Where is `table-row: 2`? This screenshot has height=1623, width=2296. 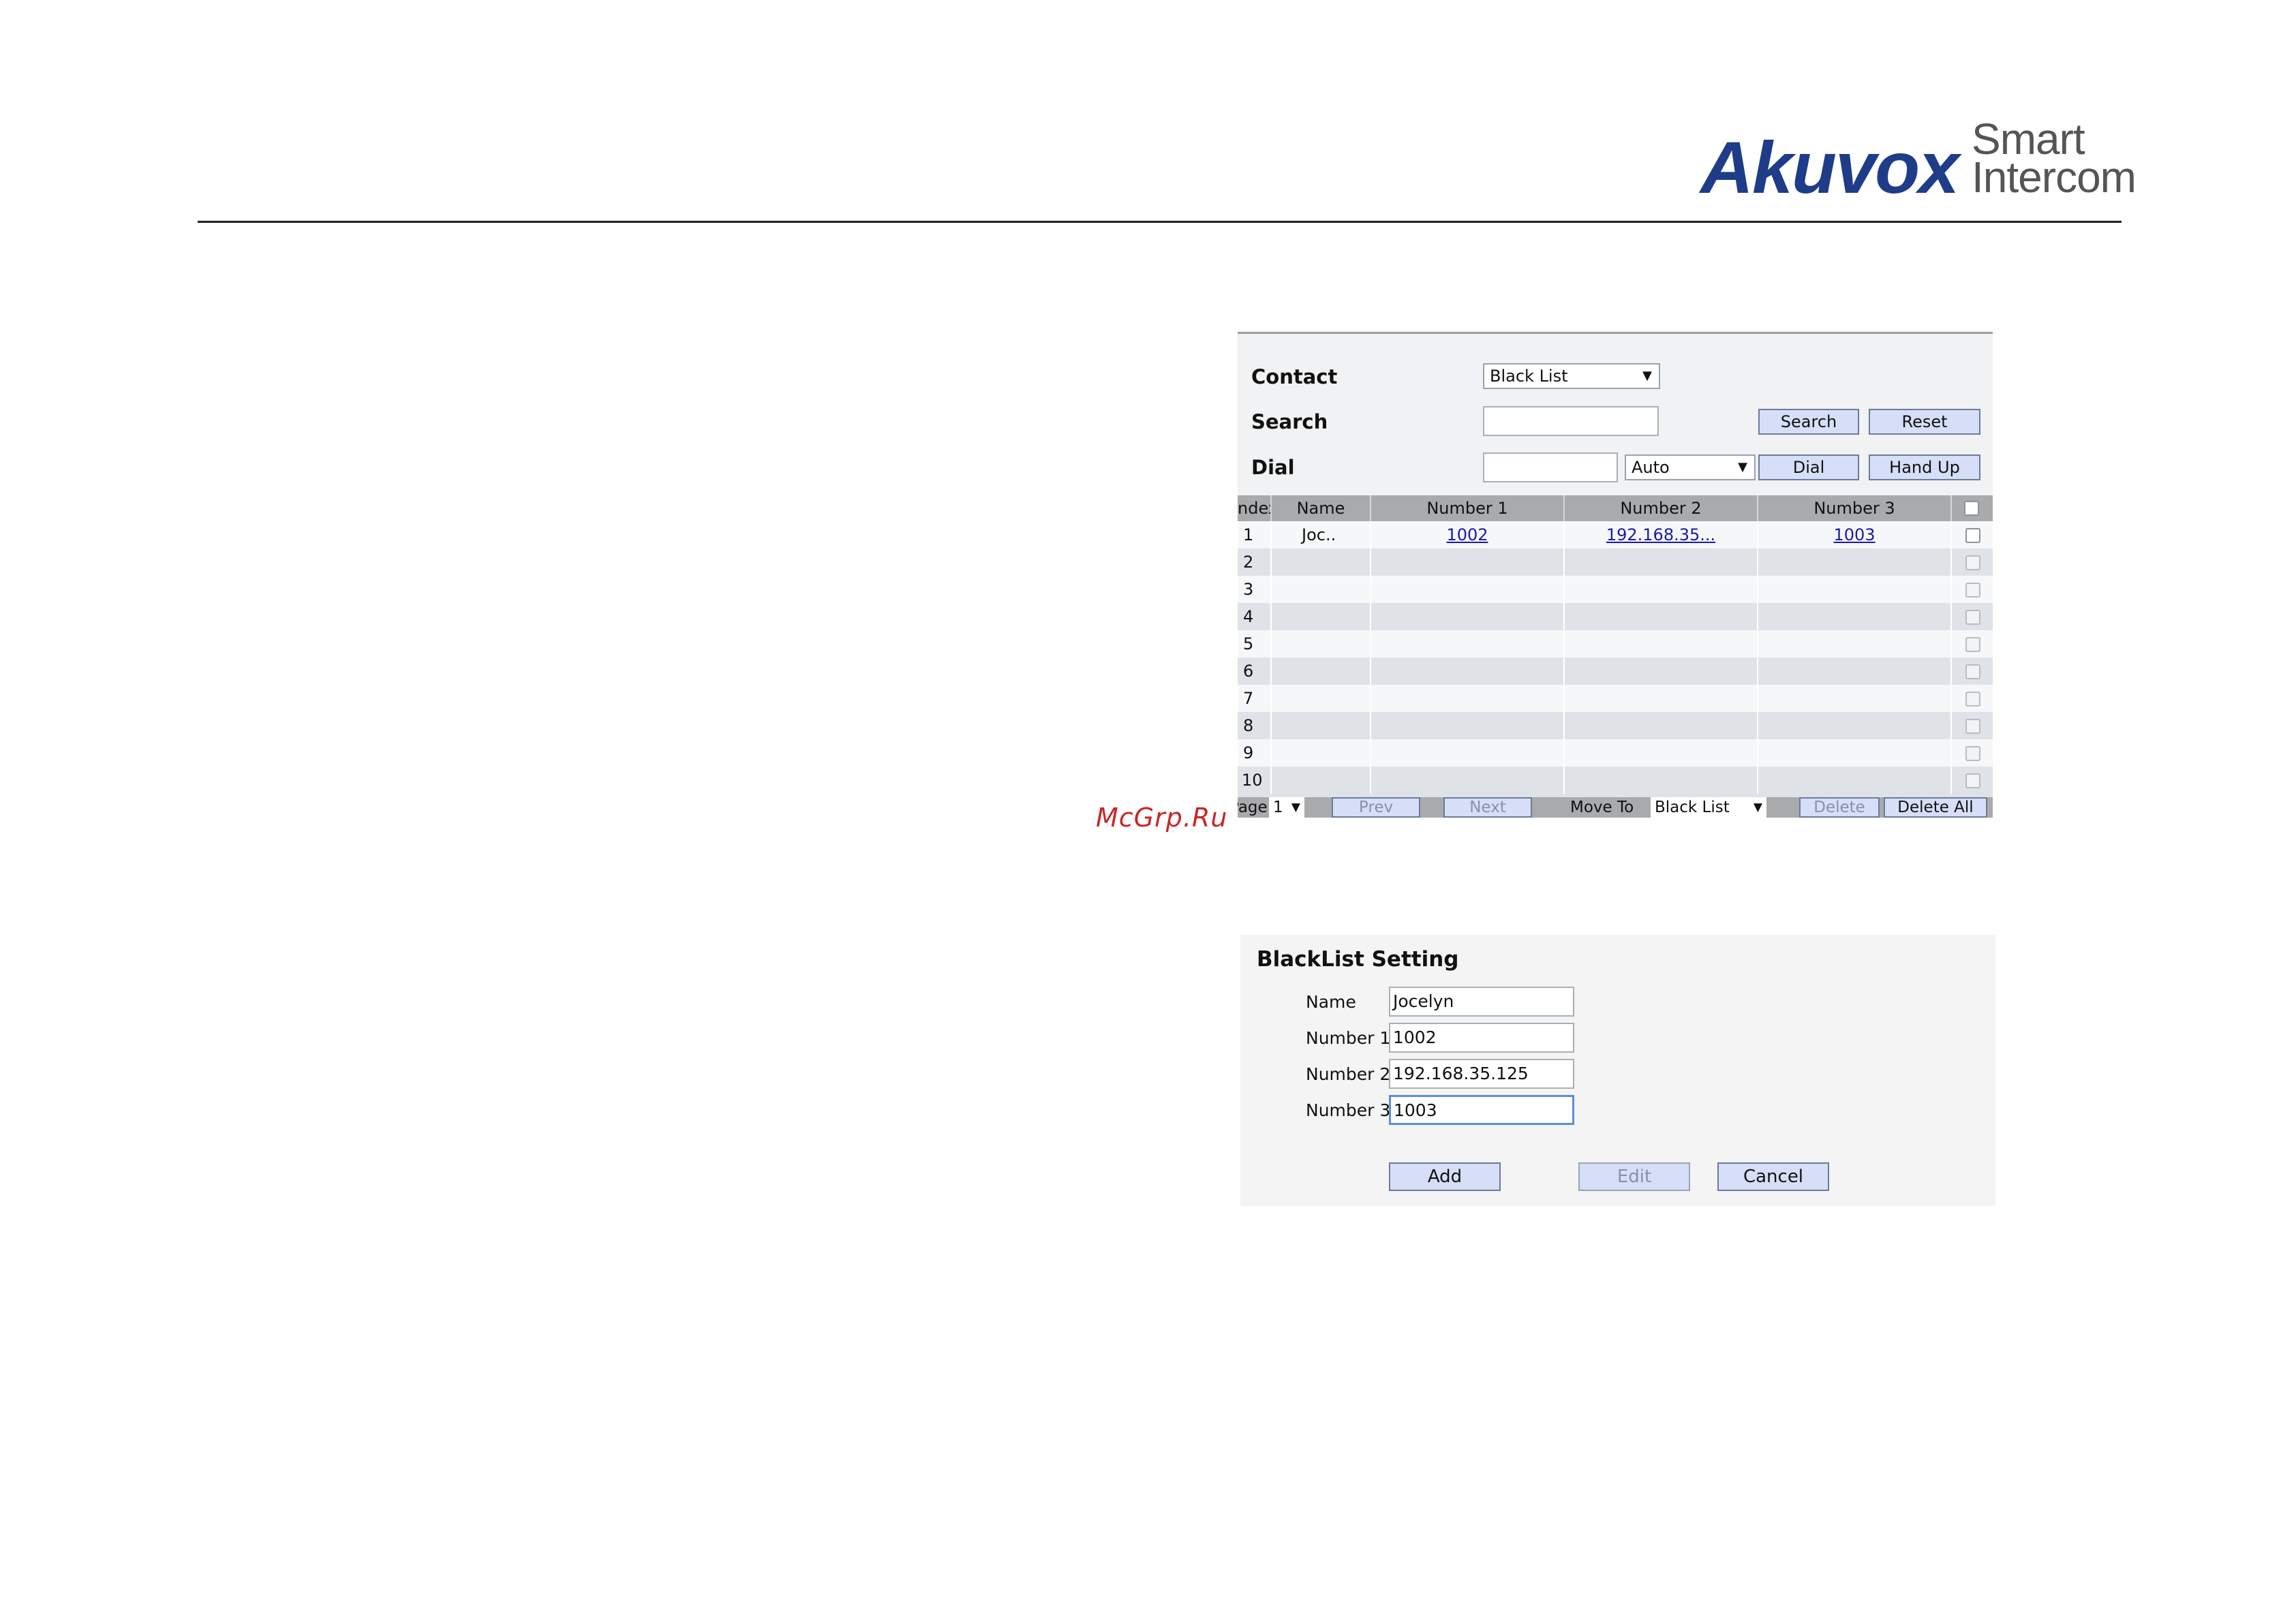
table-row: 2 is located at coordinates (1616, 562).